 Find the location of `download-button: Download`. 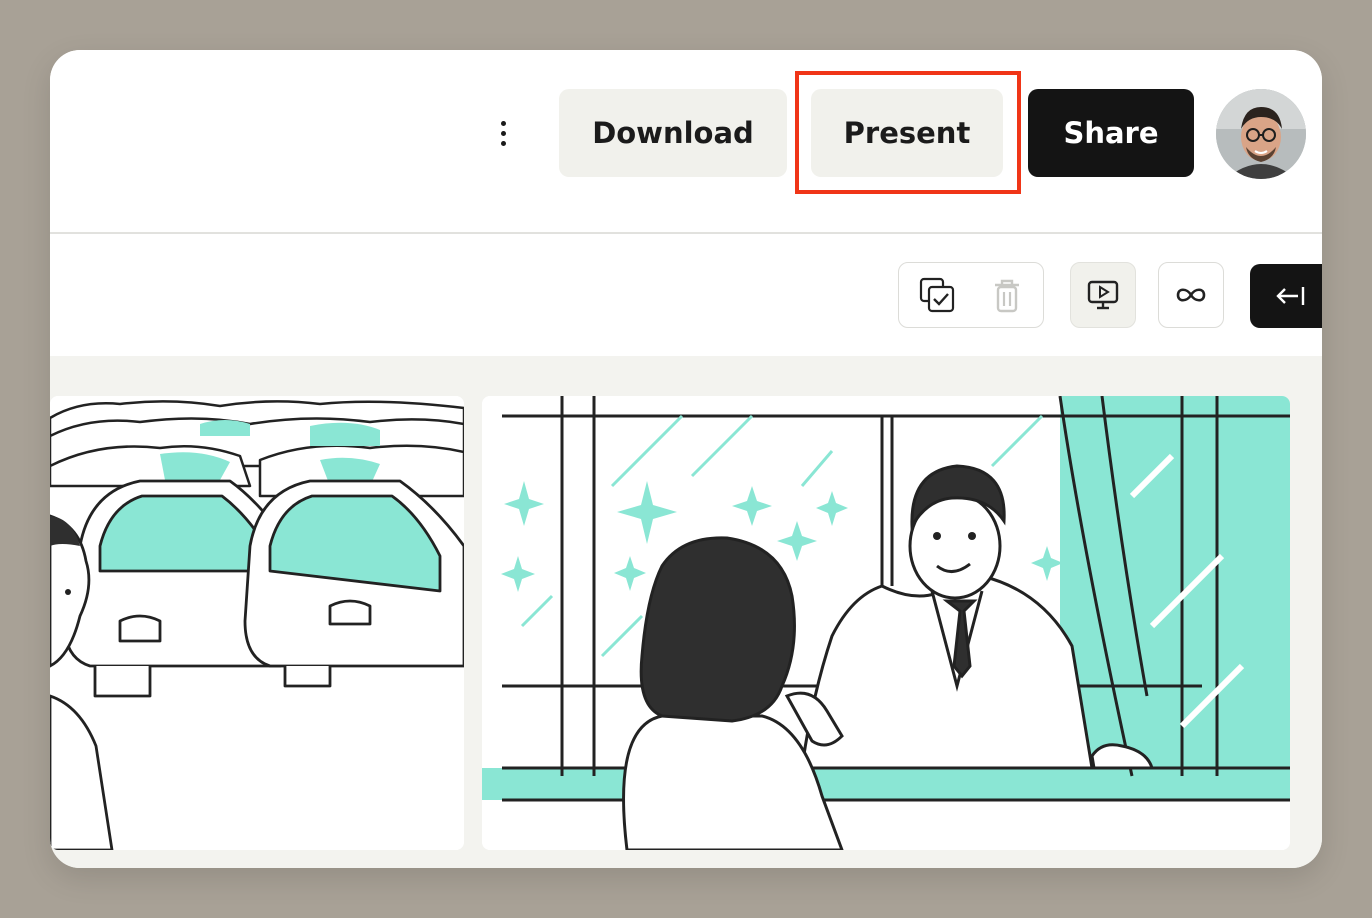

download-button: Download is located at coordinates (673, 133).